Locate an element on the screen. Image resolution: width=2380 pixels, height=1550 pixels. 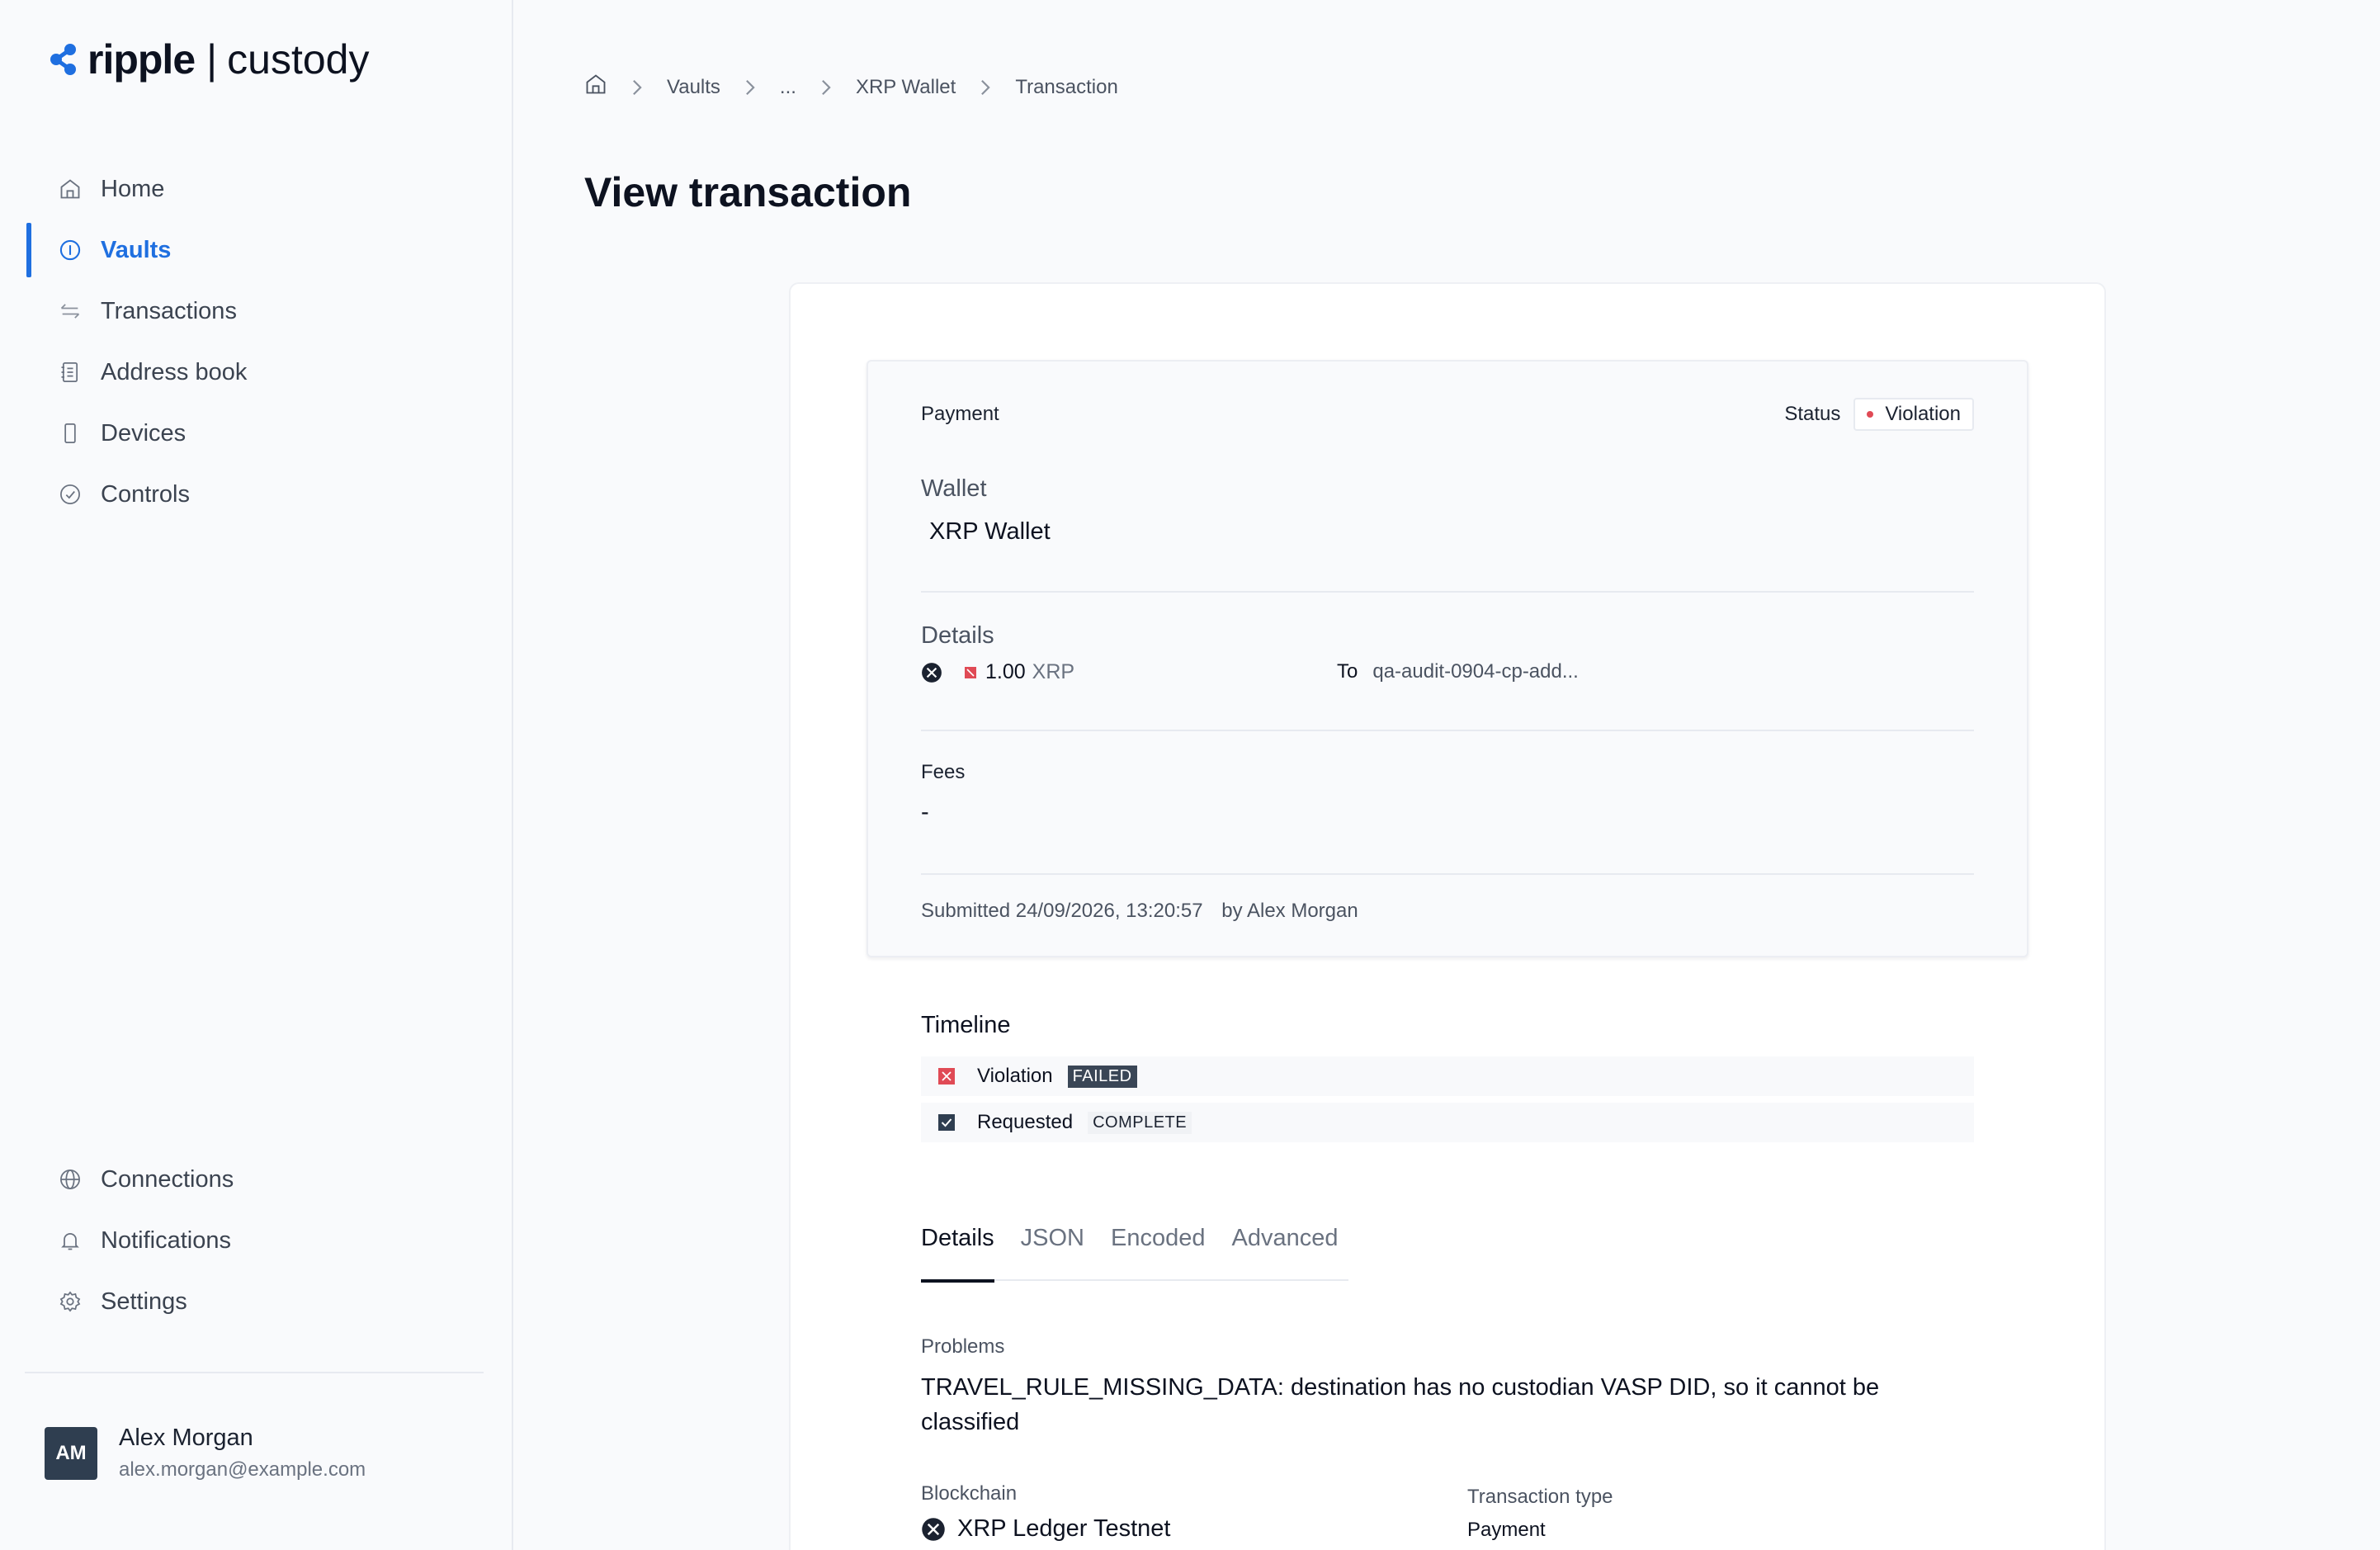
timeline-title: Timeline is located at coordinates (966, 1025).